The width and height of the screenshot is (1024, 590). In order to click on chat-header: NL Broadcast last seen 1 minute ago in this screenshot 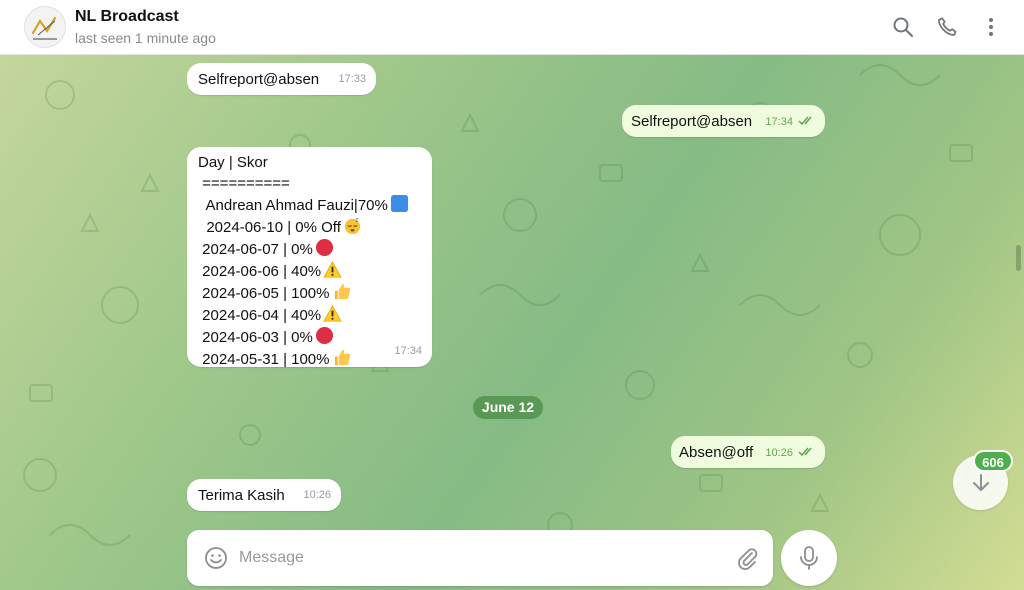, I will do `click(512, 27)`.